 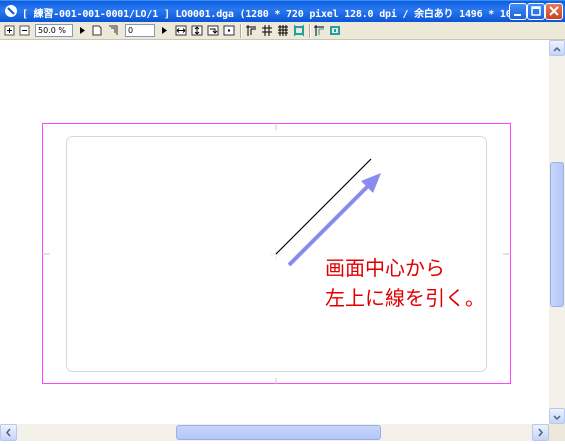 What do you see at coordinates (557, 432) in the screenshot?
I see `scrollbar-corner` at bounding box center [557, 432].